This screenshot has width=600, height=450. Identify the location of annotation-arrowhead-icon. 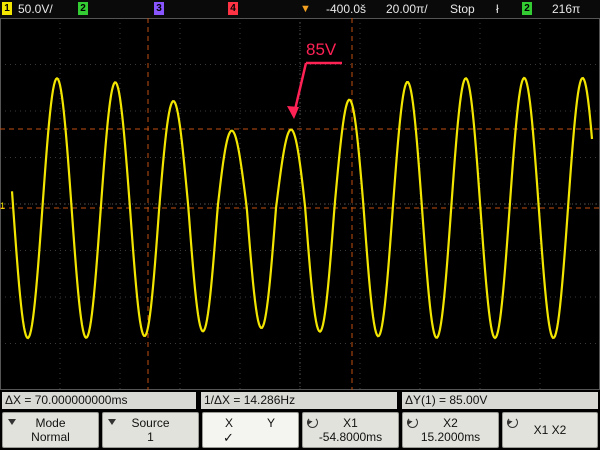
(293, 112).